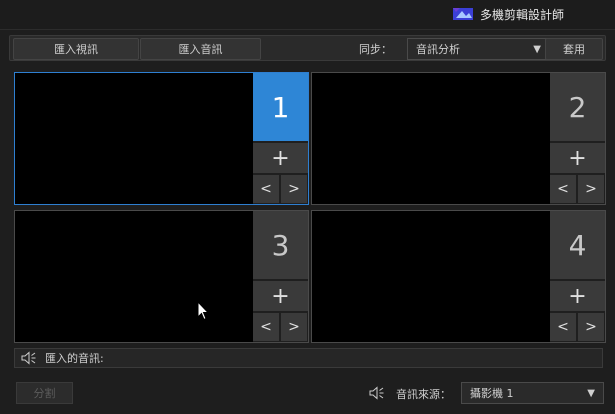 The width and height of the screenshot is (615, 414). I want to click on audio-source-select: 攝影機 1 ▼, so click(532, 393).